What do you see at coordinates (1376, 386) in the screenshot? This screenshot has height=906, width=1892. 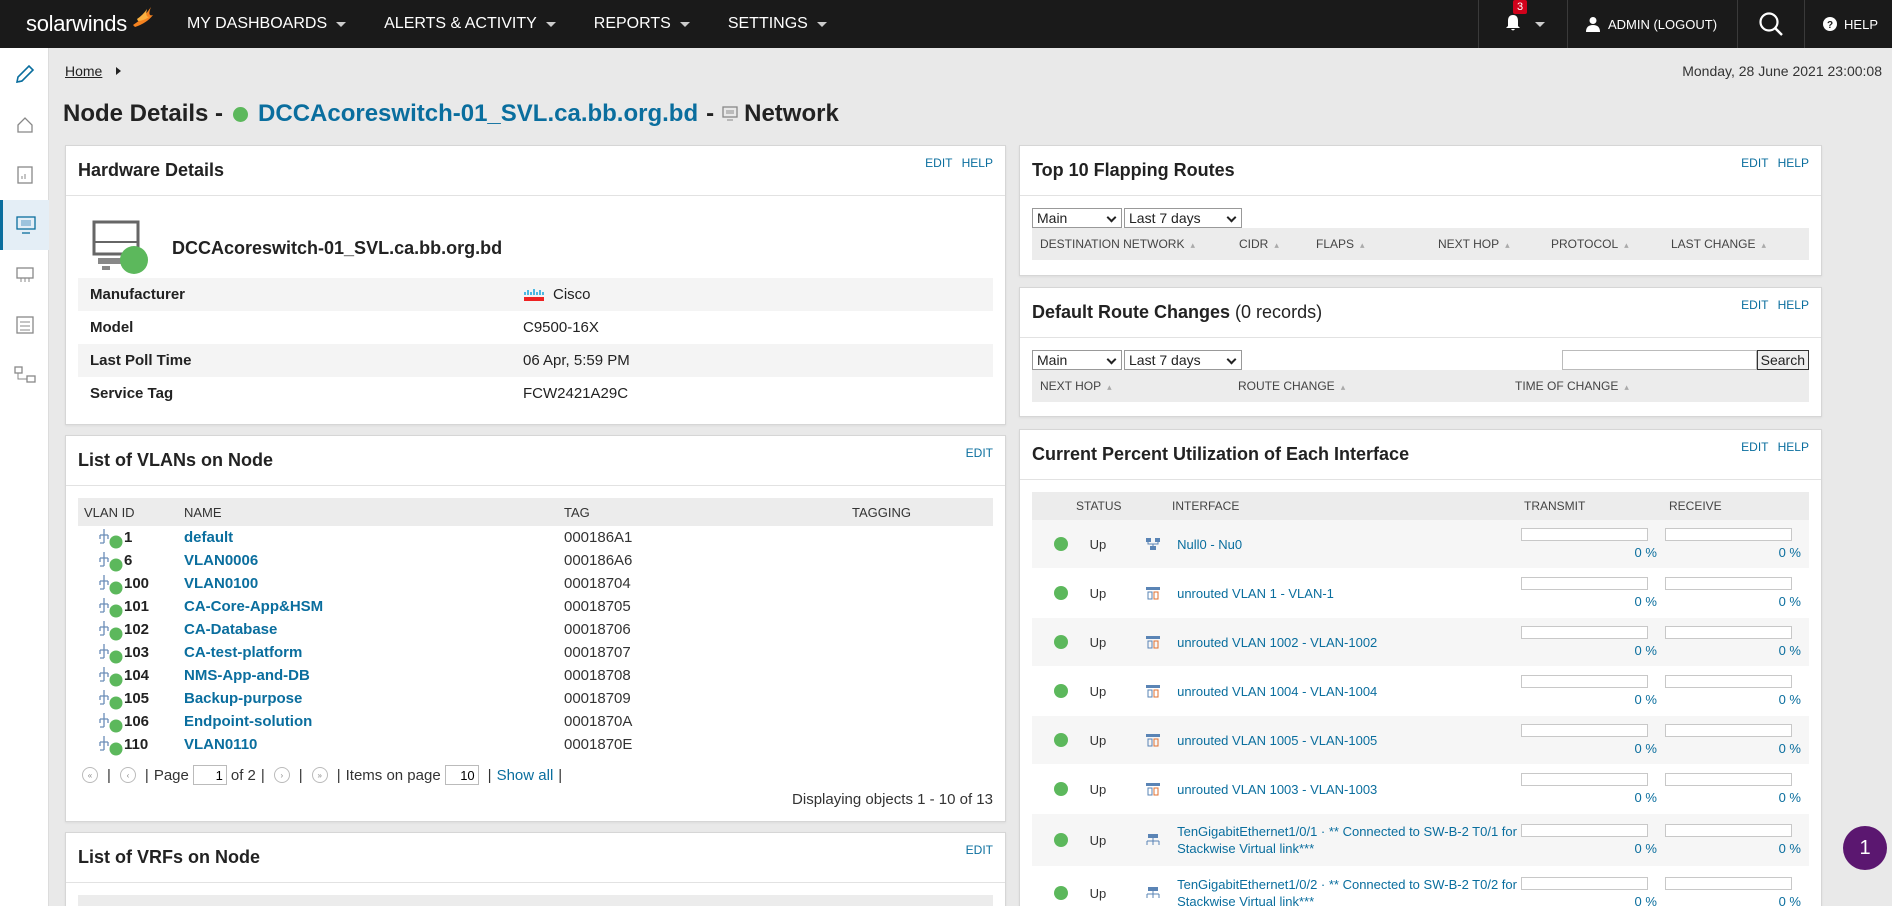 I see `column-header: ROUTE CHANGE ▴` at bounding box center [1376, 386].